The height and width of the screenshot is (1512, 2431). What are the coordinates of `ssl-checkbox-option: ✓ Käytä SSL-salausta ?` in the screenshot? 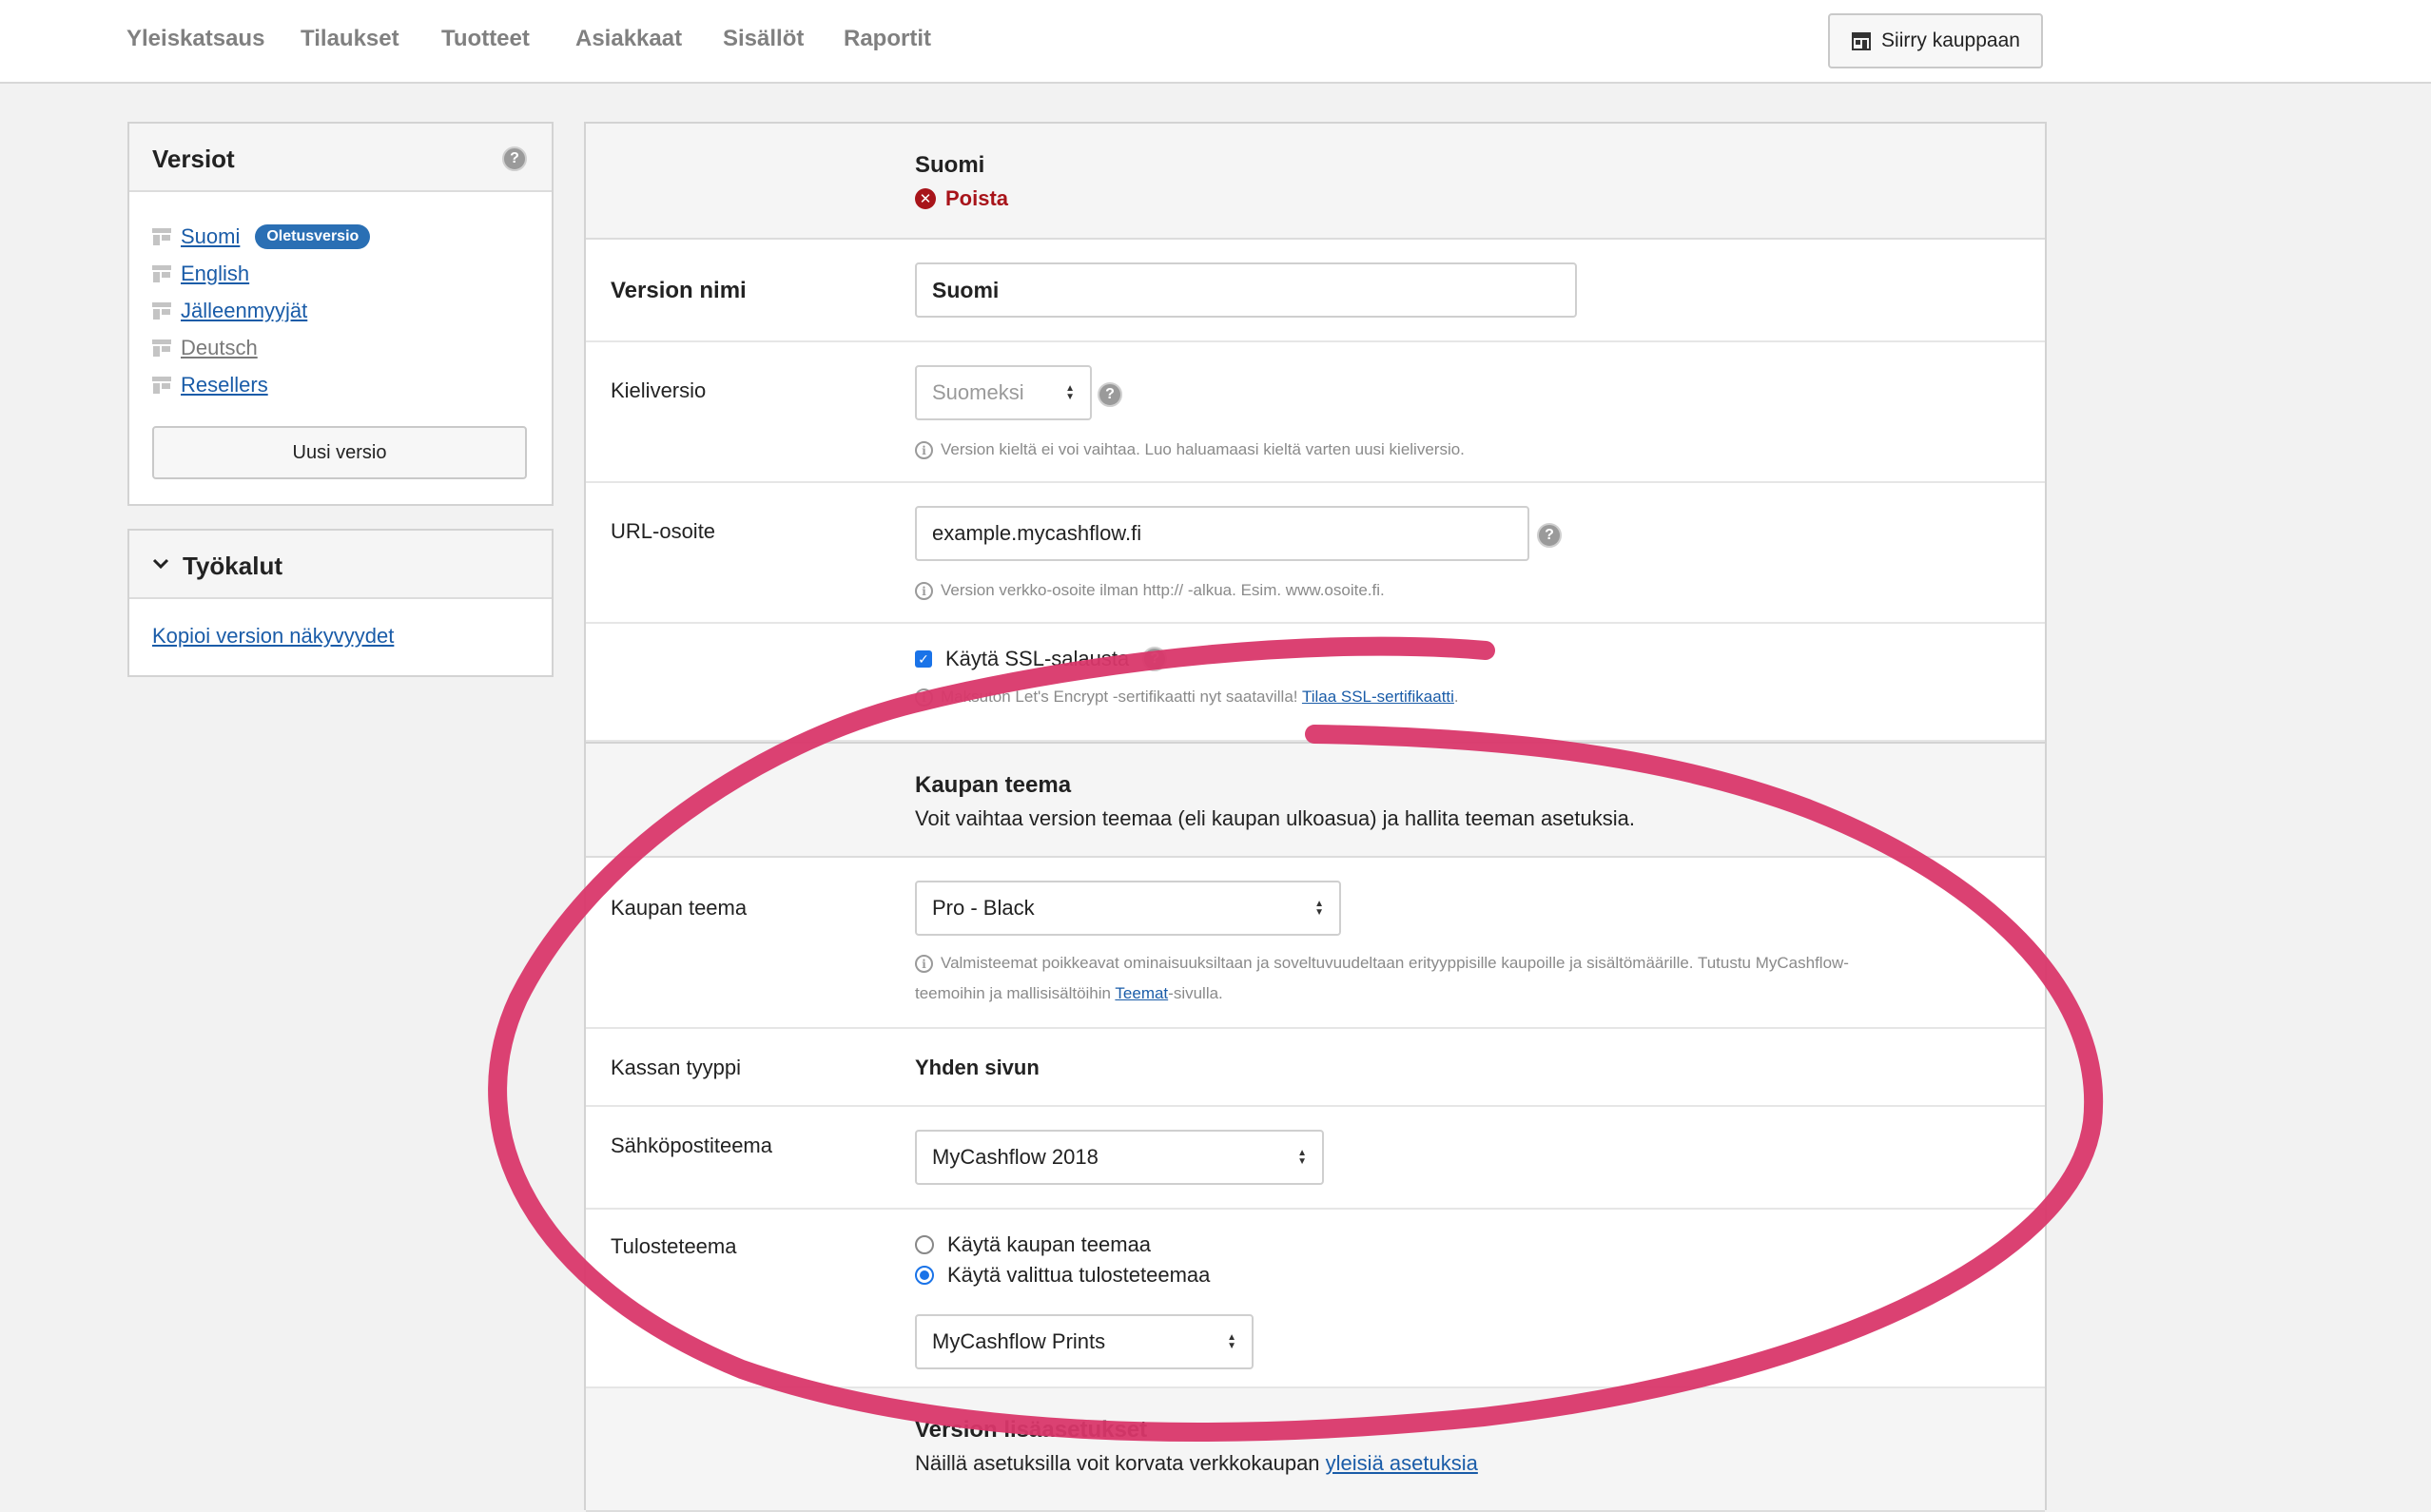 It's located at (1041, 659).